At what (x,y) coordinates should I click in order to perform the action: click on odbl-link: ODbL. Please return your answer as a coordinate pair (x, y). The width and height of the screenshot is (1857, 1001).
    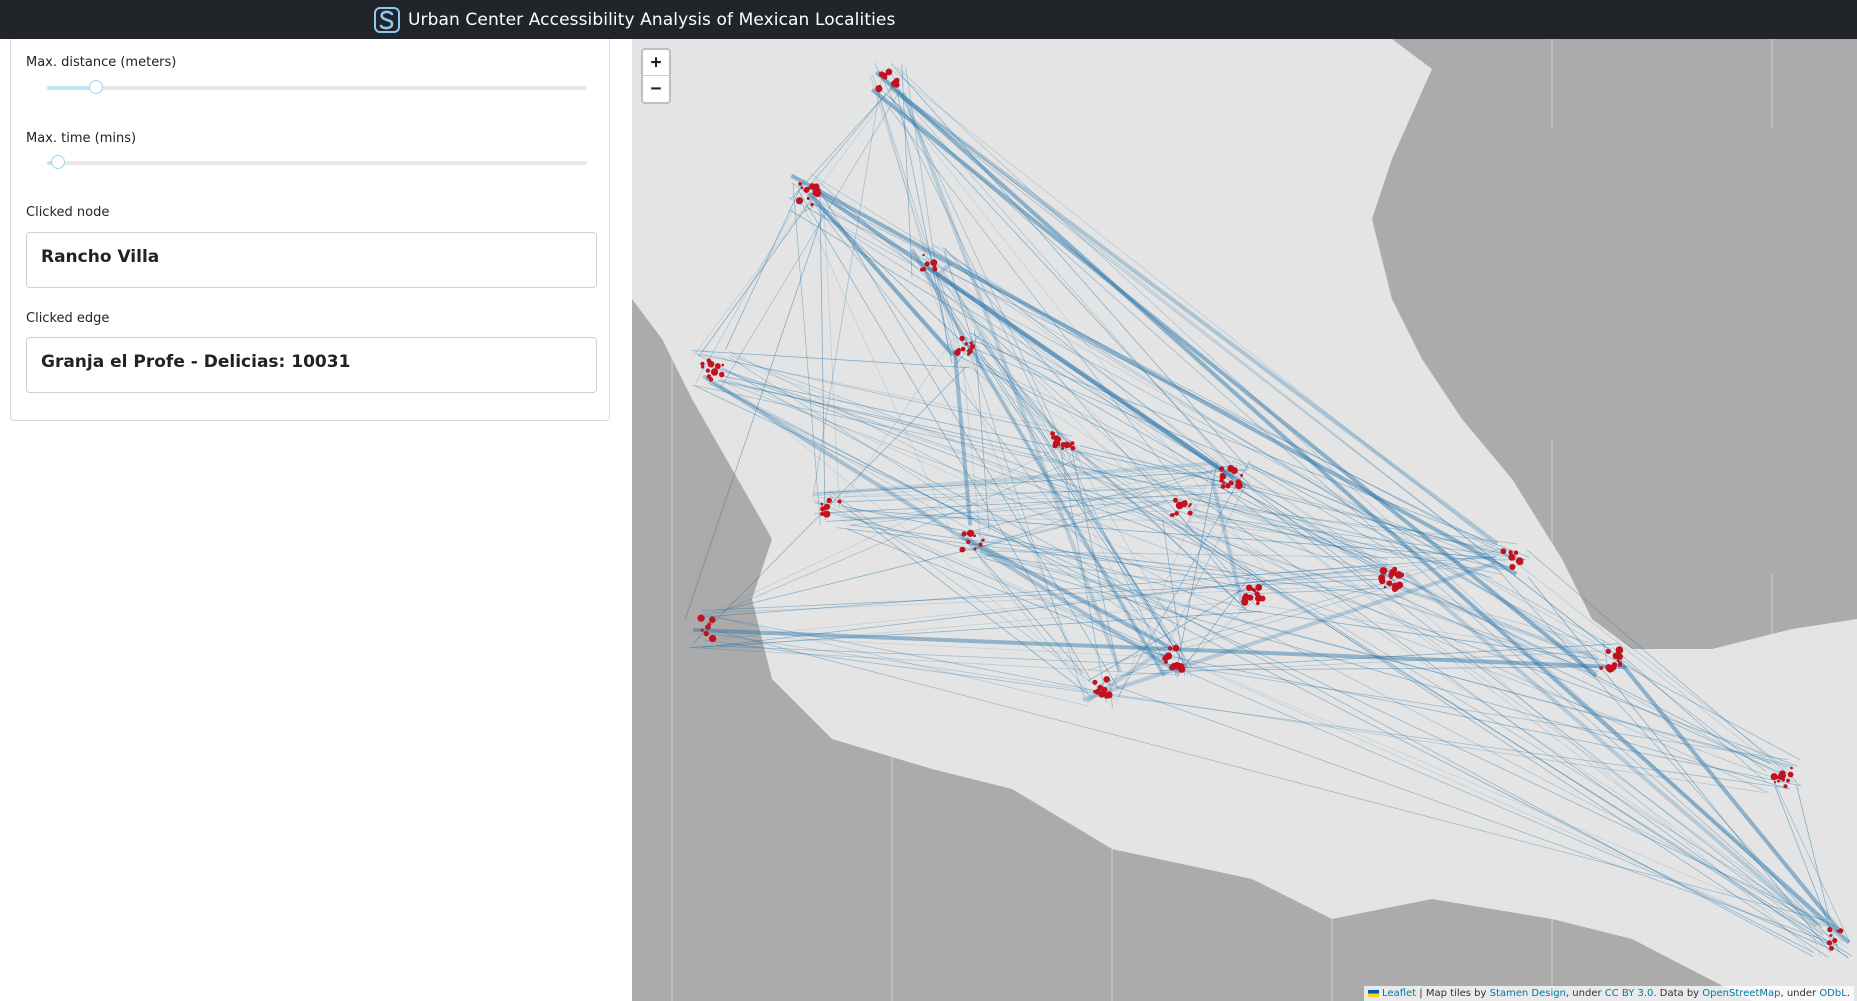
    Looking at the image, I should click on (1833, 993).